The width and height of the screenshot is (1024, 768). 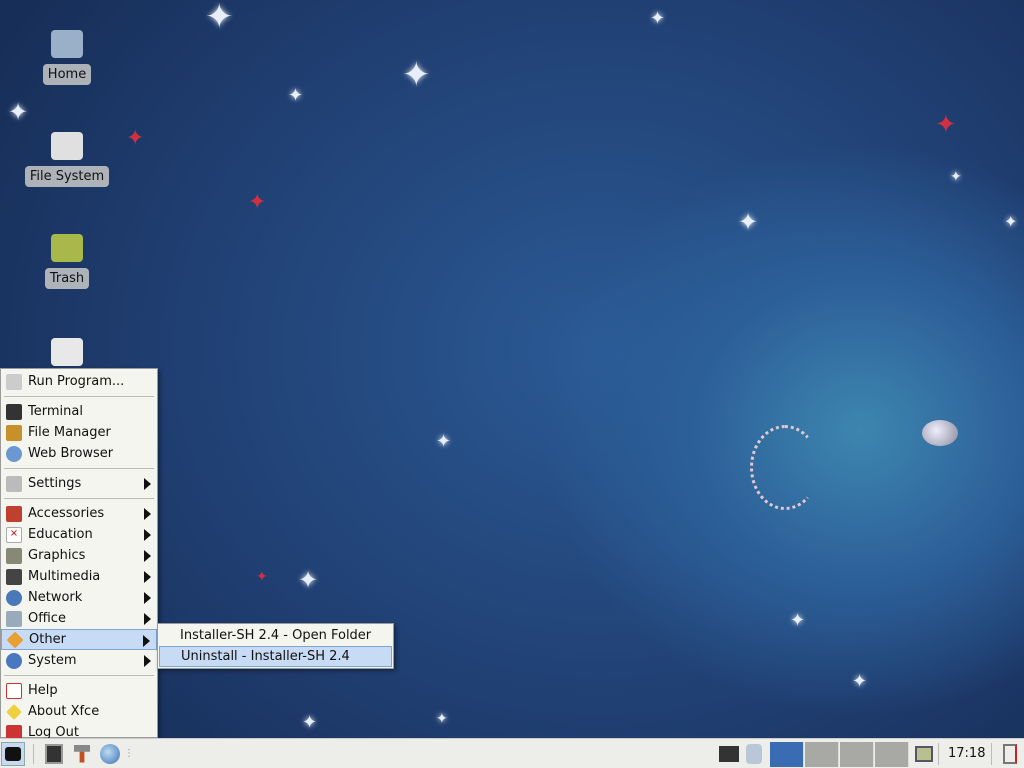 I want to click on education-icon: ×, so click(x=14, y=534).